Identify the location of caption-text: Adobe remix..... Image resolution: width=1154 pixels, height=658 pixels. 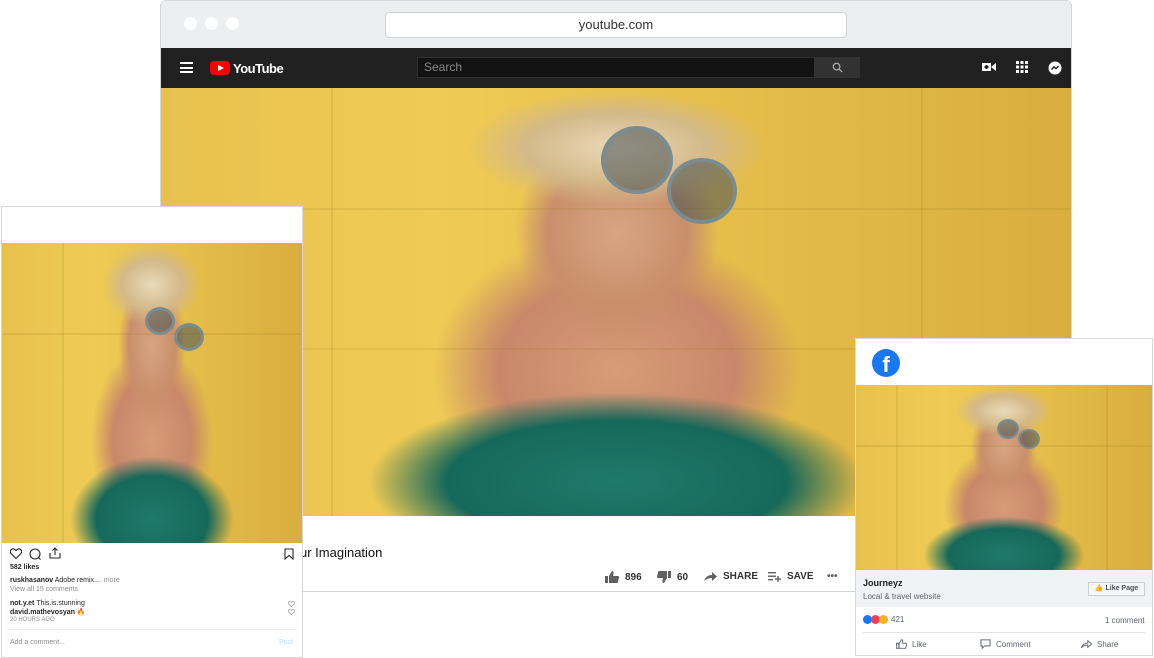
(79, 580).